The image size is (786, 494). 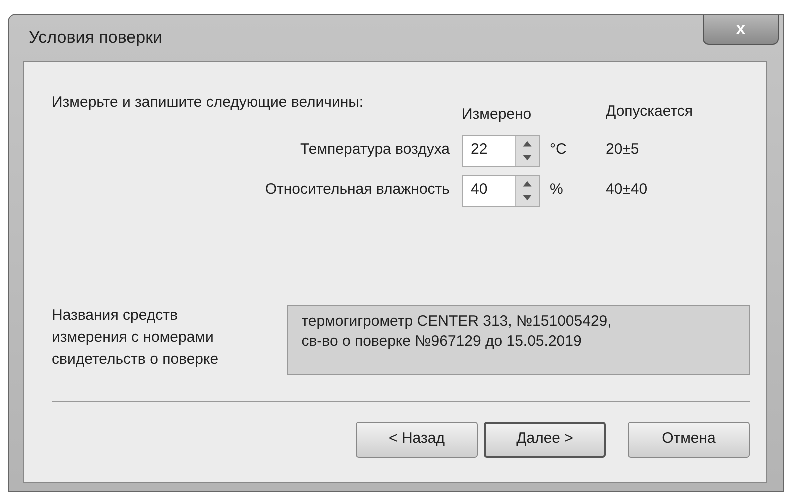 What do you see at coordinates (689, 440) in the screenshot?
I see `dialog-button: Отмена` at bounding box center [689, 440].